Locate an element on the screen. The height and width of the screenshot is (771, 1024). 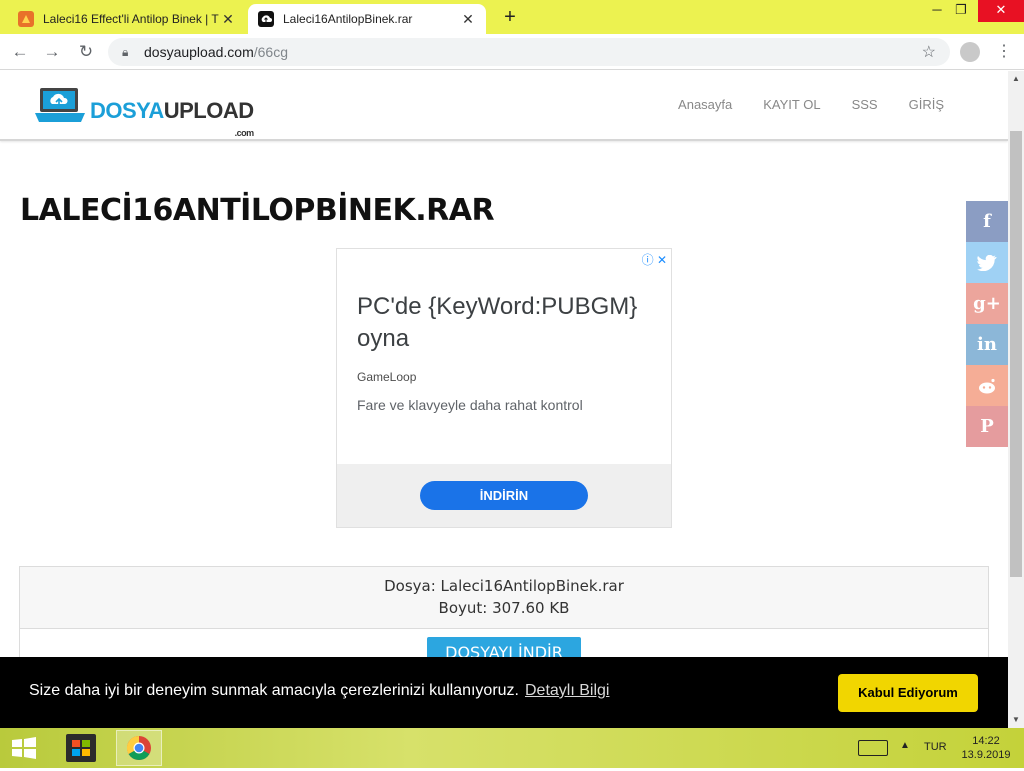
tab-title: Laleci16AntilopBinek.rar is located at coordinates (348, 19).